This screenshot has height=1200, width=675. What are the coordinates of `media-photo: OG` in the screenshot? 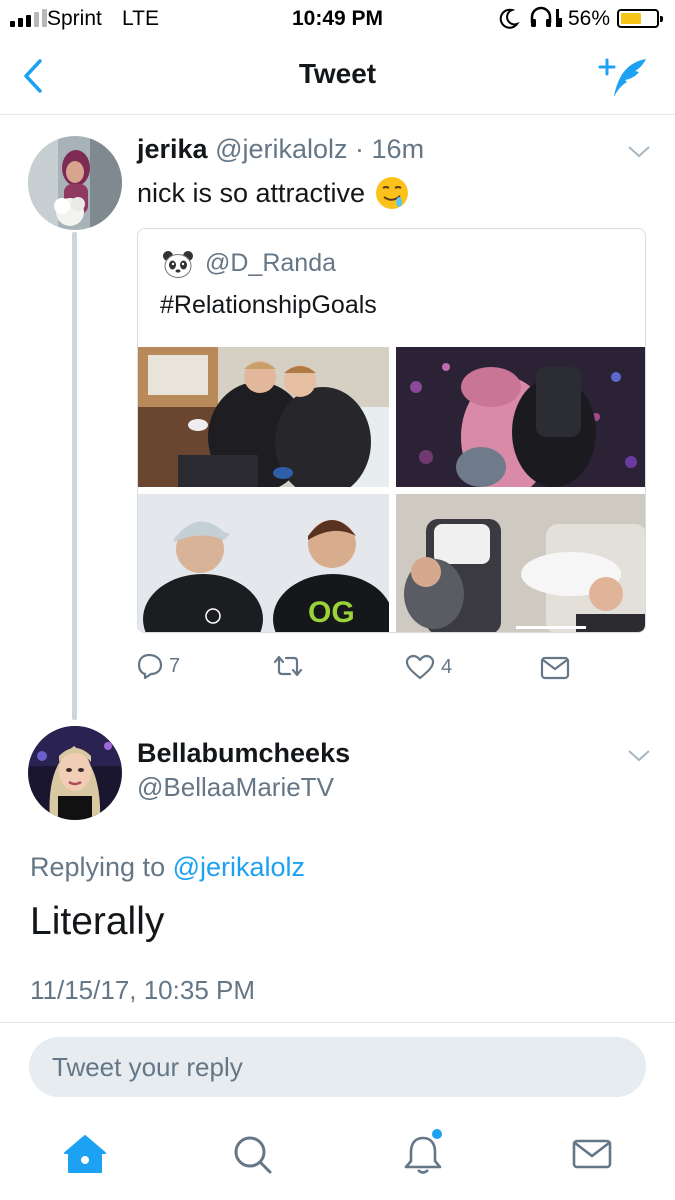 It's located at (263, 563).